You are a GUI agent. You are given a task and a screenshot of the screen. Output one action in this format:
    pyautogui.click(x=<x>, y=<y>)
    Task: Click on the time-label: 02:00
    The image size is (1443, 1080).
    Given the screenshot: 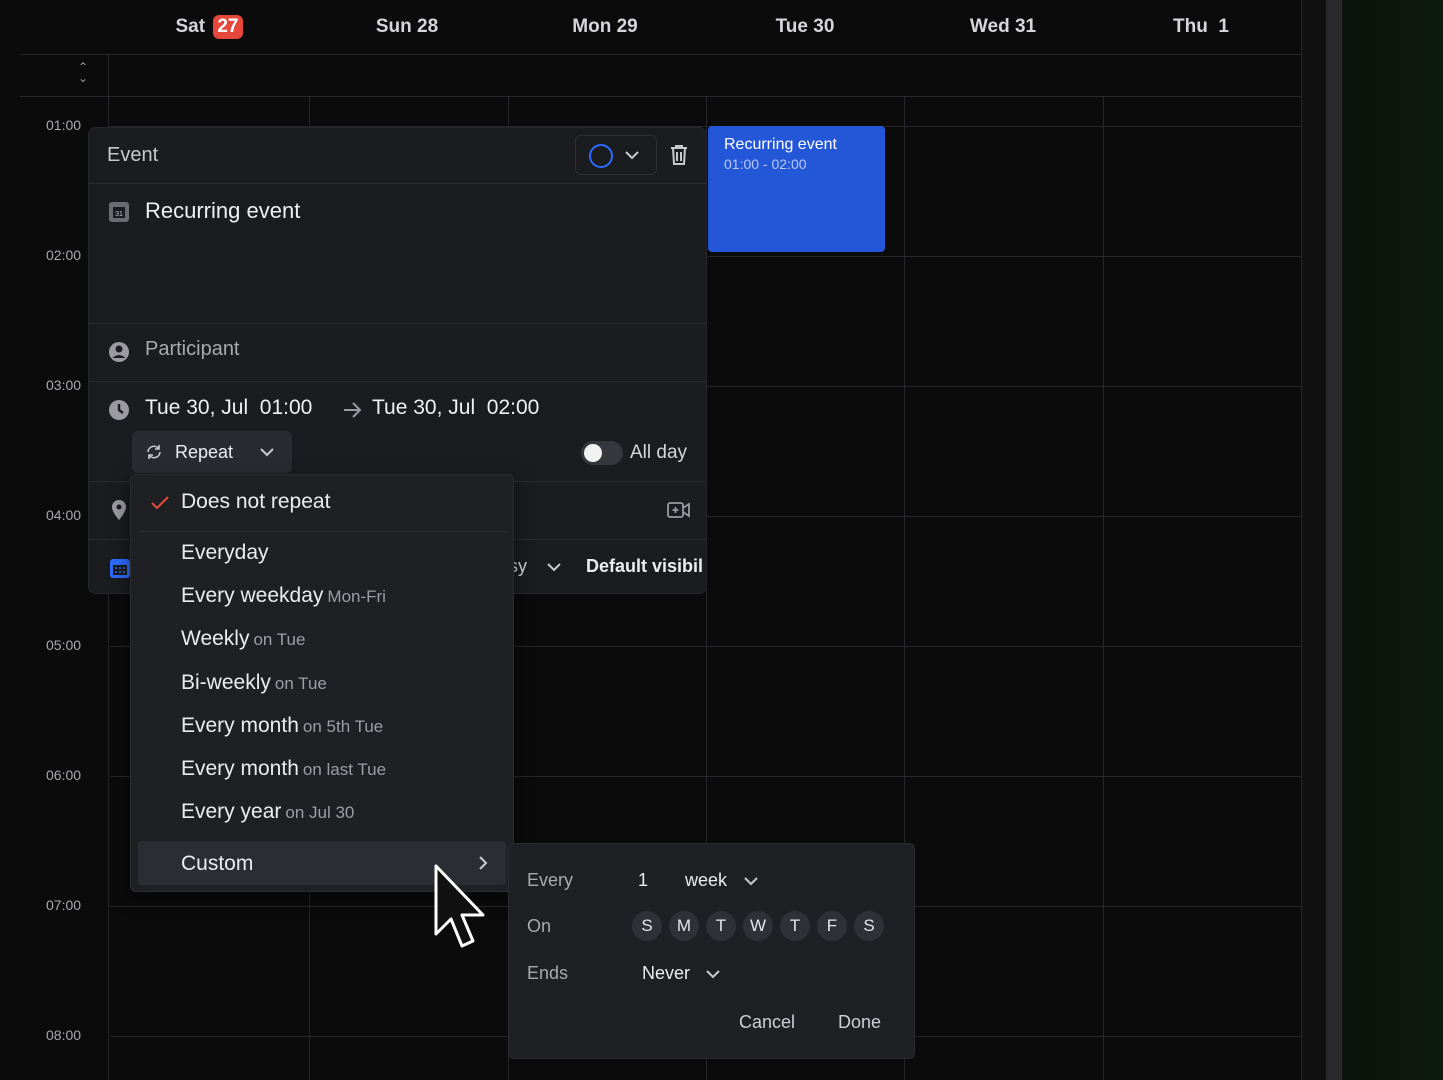 What is the action you would take?
    pyautogui.click(x=64, y=255)
    